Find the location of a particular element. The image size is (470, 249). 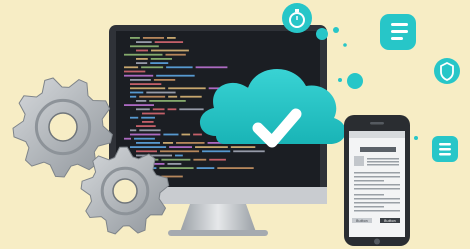

smartphone: Button Button is located at coordinates (377, 180).